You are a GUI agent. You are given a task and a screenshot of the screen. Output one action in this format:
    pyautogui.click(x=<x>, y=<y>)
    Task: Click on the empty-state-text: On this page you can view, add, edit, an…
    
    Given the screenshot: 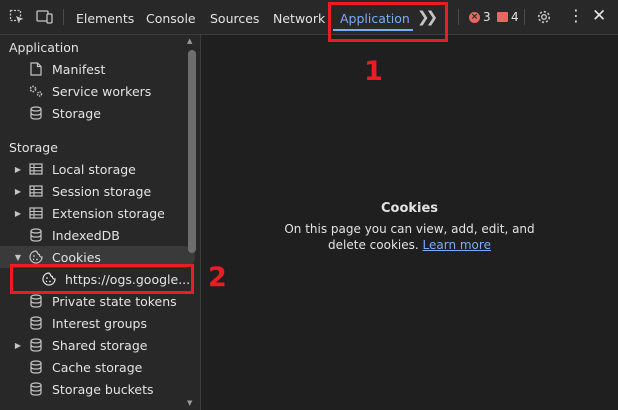 What is the action you would take?
    pyautogui.click(x=409, y=237)
    